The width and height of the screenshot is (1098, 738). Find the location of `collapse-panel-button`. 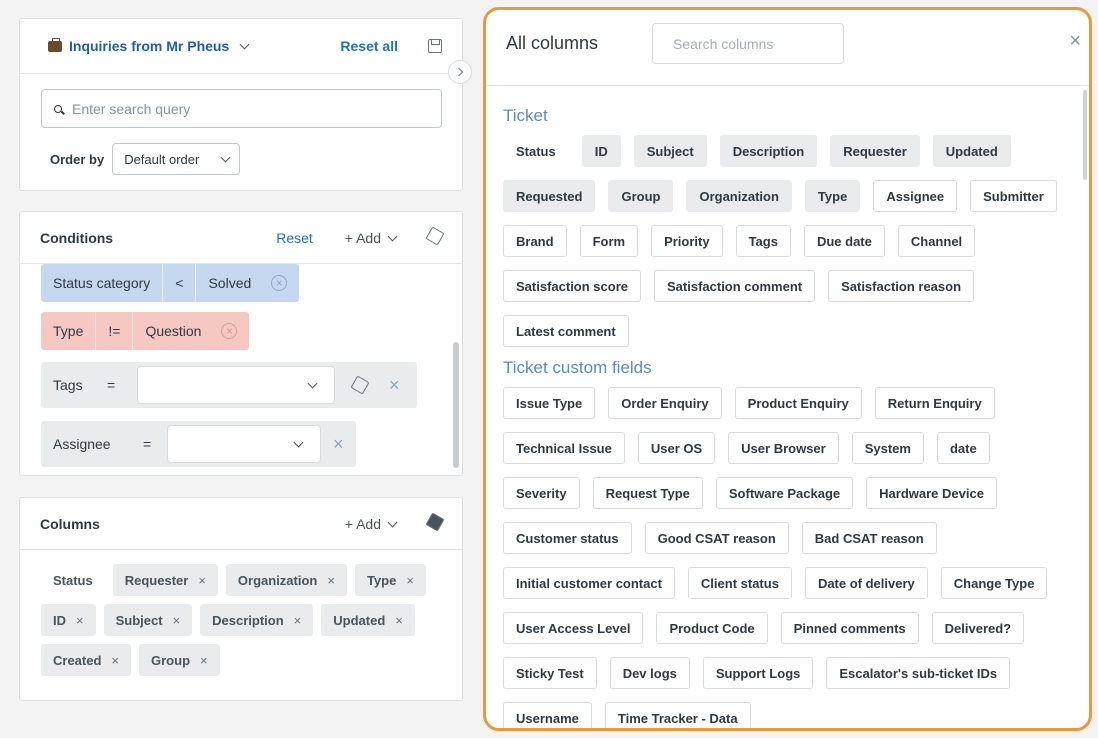

collapse-panel-button is located at coordinates (460, 72).